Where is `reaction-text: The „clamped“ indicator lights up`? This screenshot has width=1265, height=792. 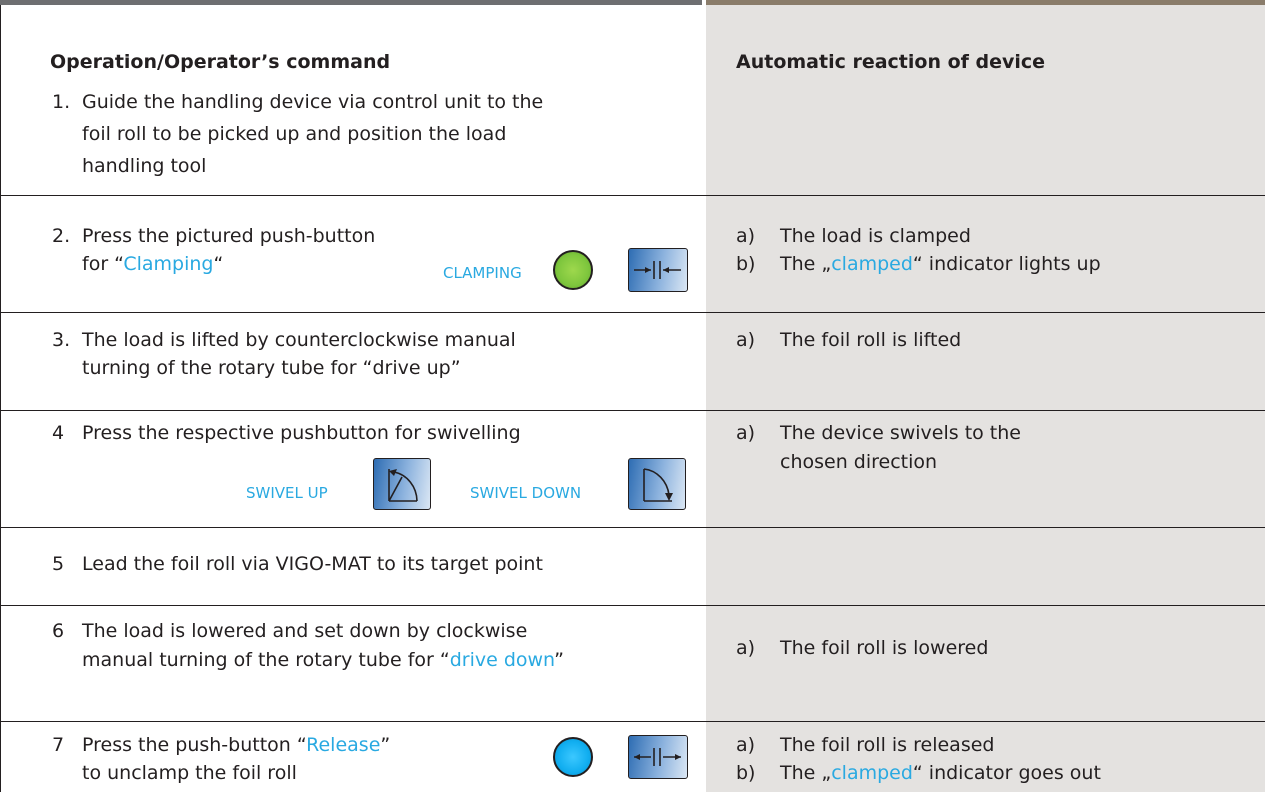 reaction-text: The „clamped“ indicator lights up is located at coordinates (940, 264).